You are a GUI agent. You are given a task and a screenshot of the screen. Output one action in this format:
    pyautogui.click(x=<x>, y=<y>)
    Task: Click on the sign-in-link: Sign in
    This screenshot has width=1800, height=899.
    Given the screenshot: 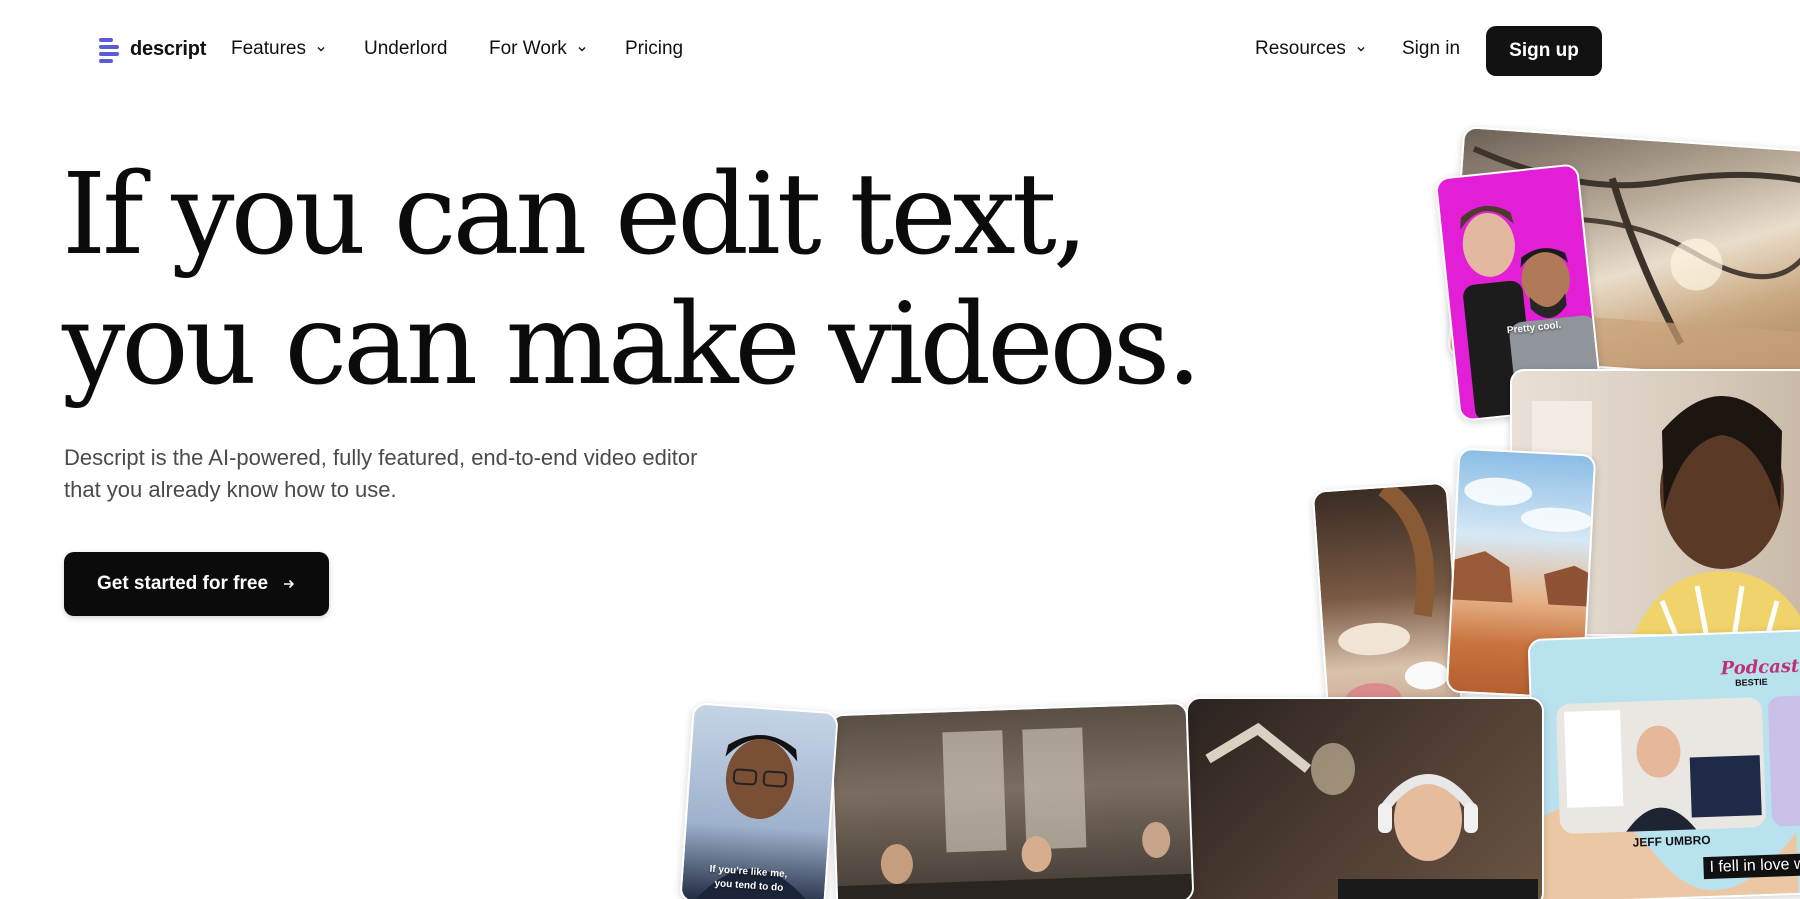 What is the action you would take?
    pyautogui.click(x=1431, y=49)
    